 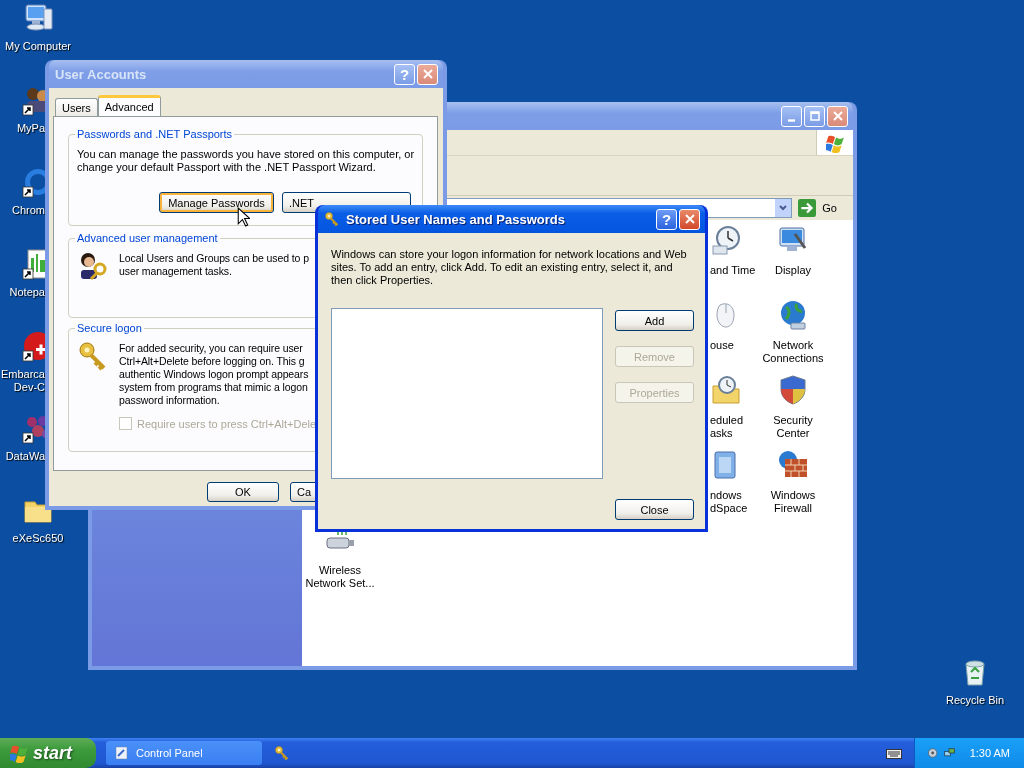 I want to click on shield-icon, so click(x=793, y=390).